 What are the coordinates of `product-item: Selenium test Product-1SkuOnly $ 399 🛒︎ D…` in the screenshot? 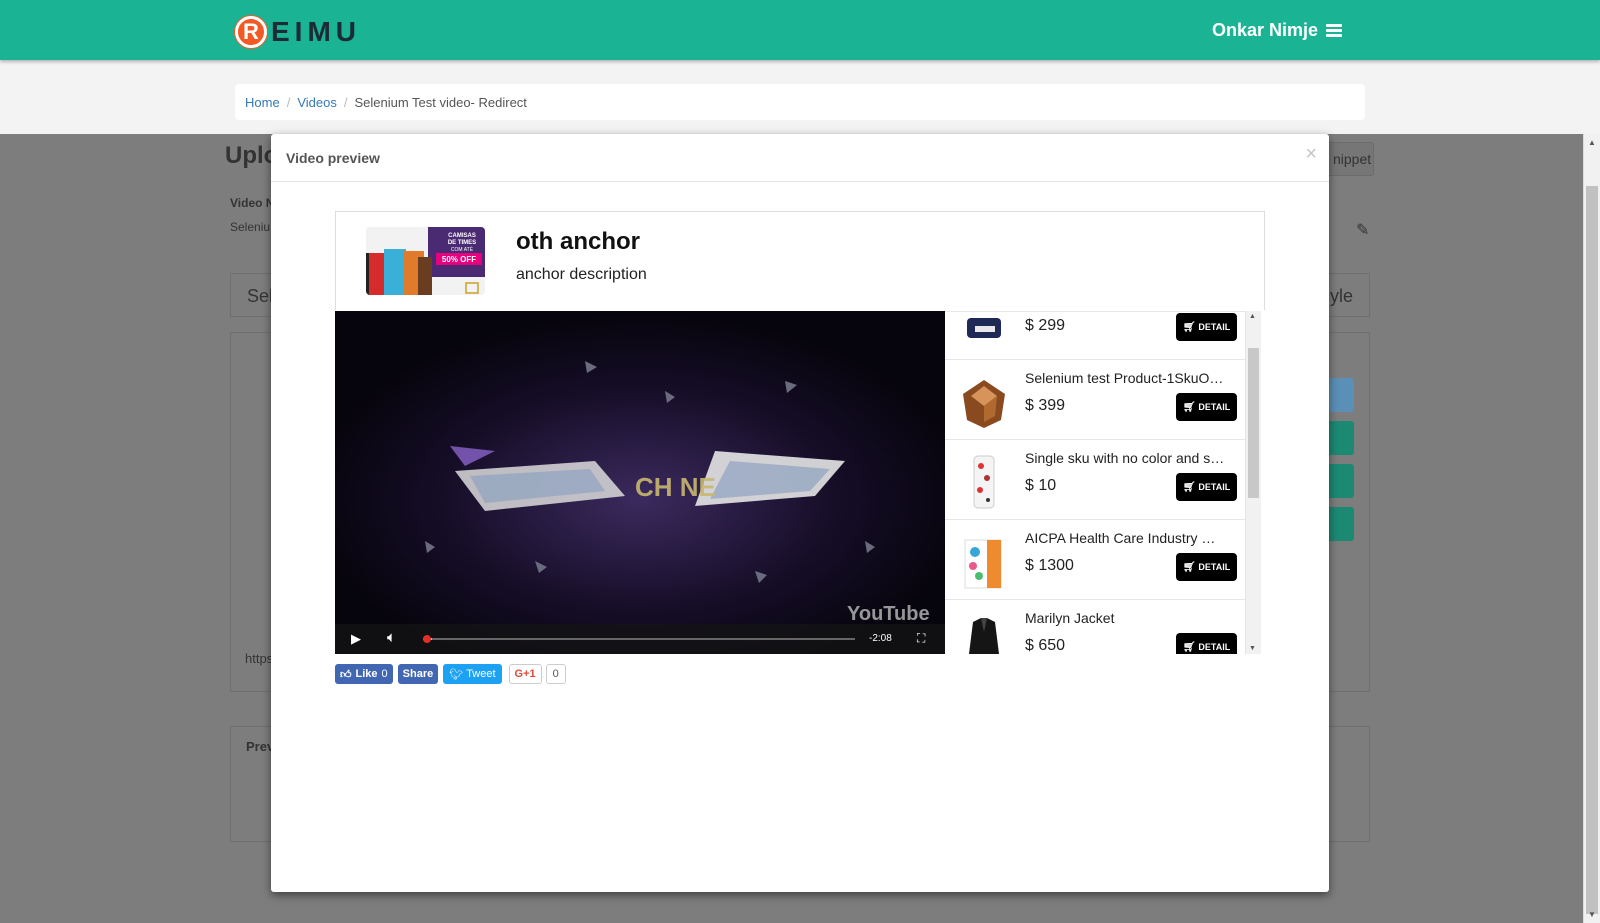 It's located at (1095, 399).